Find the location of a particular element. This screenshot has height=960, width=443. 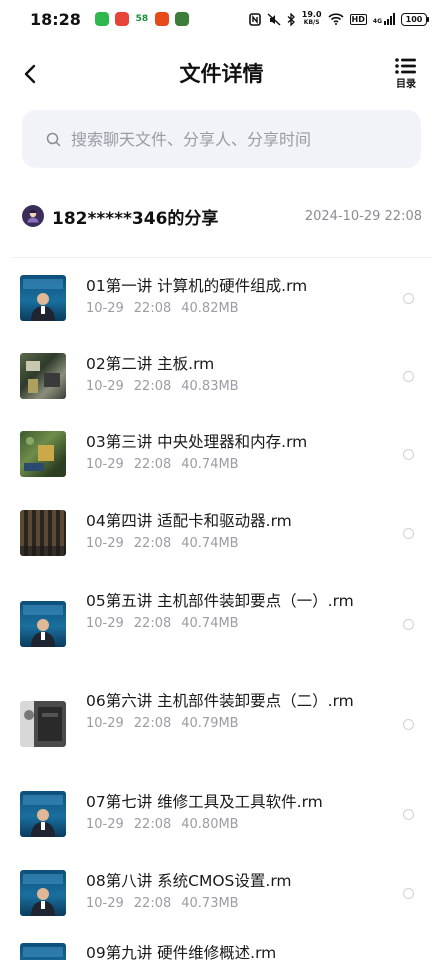

search-bar is located at coordinates (221, 139).